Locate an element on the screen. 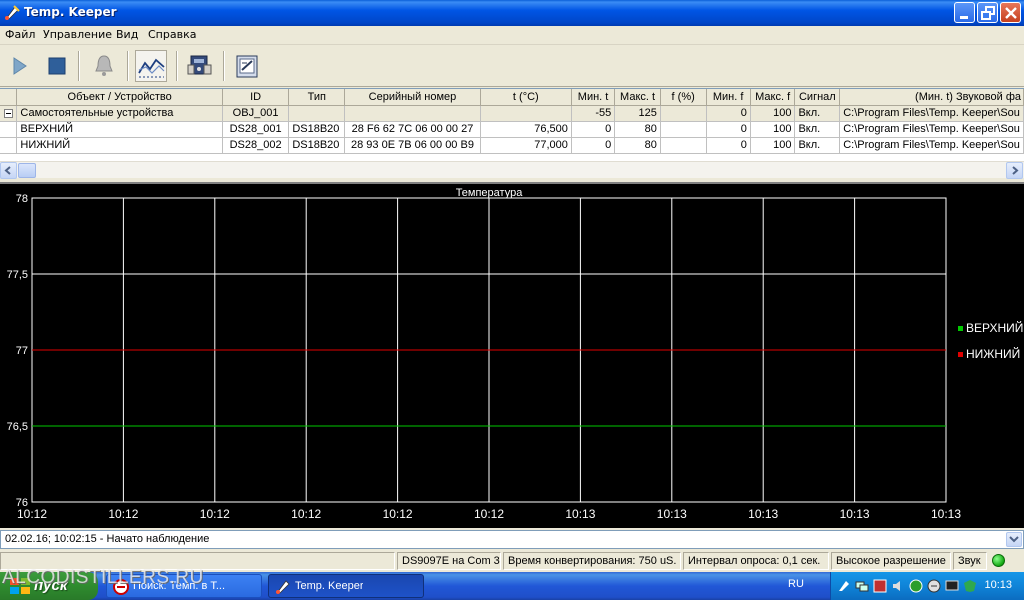  play-icon is located at coordinates (20, 66).